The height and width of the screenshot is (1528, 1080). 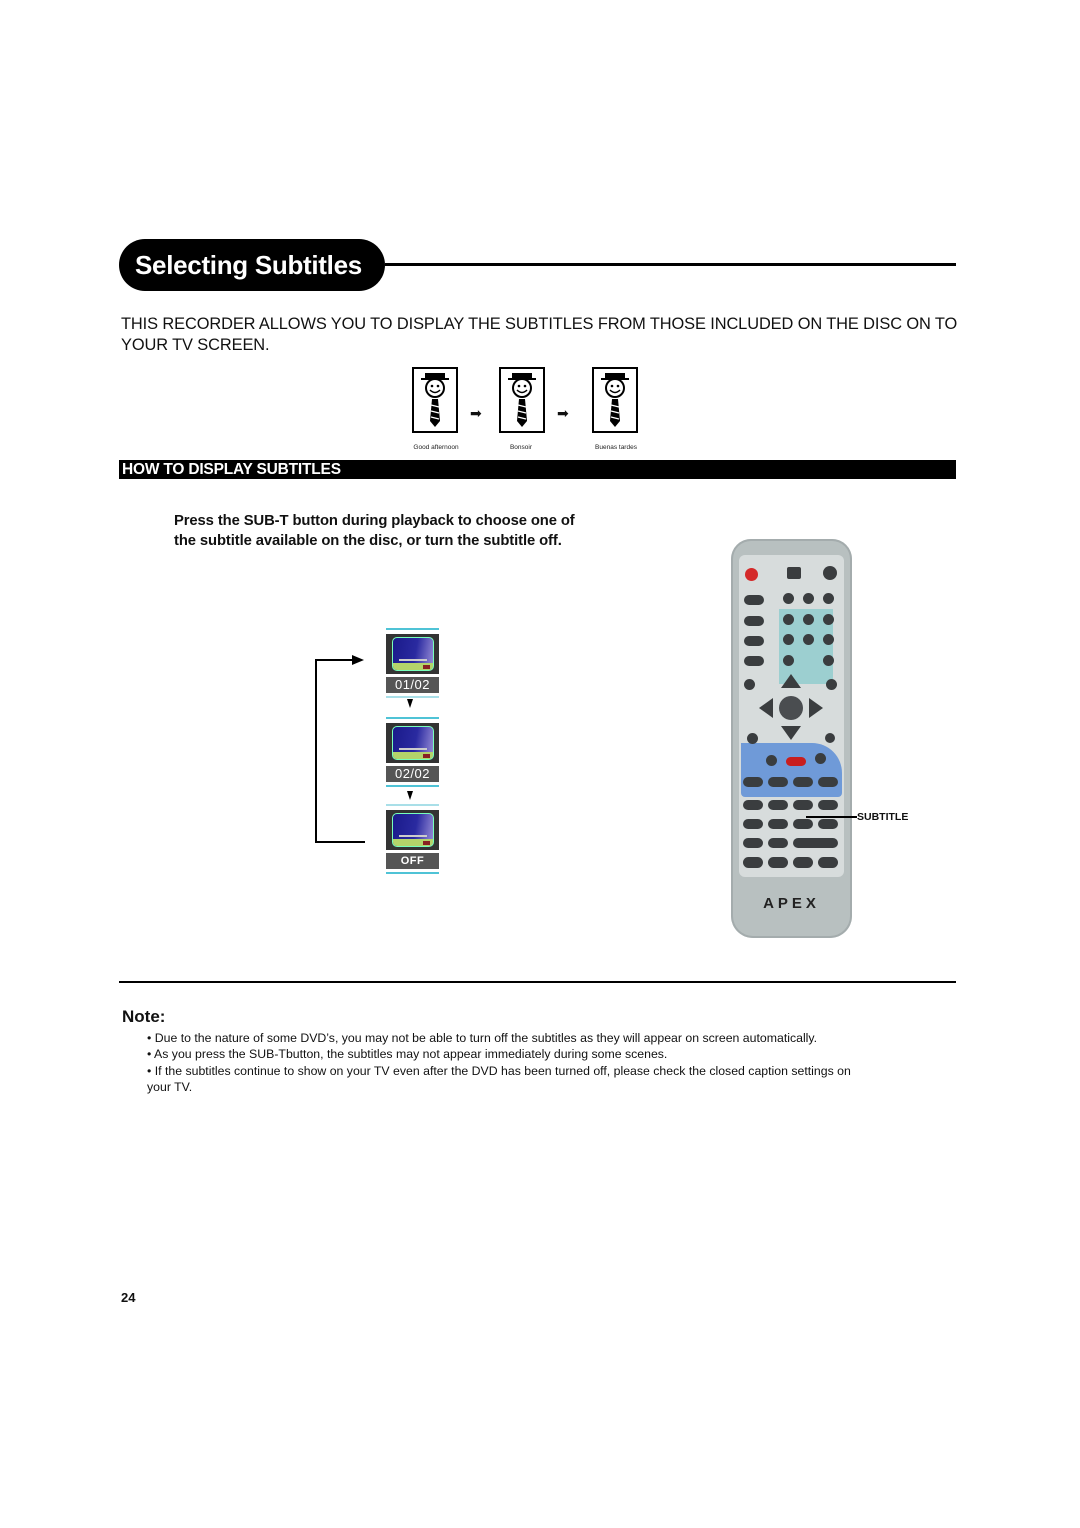 What do you see at coordinates (830, 738) in the screenshot?
I see `play-button` at bounding box center [830, 738].